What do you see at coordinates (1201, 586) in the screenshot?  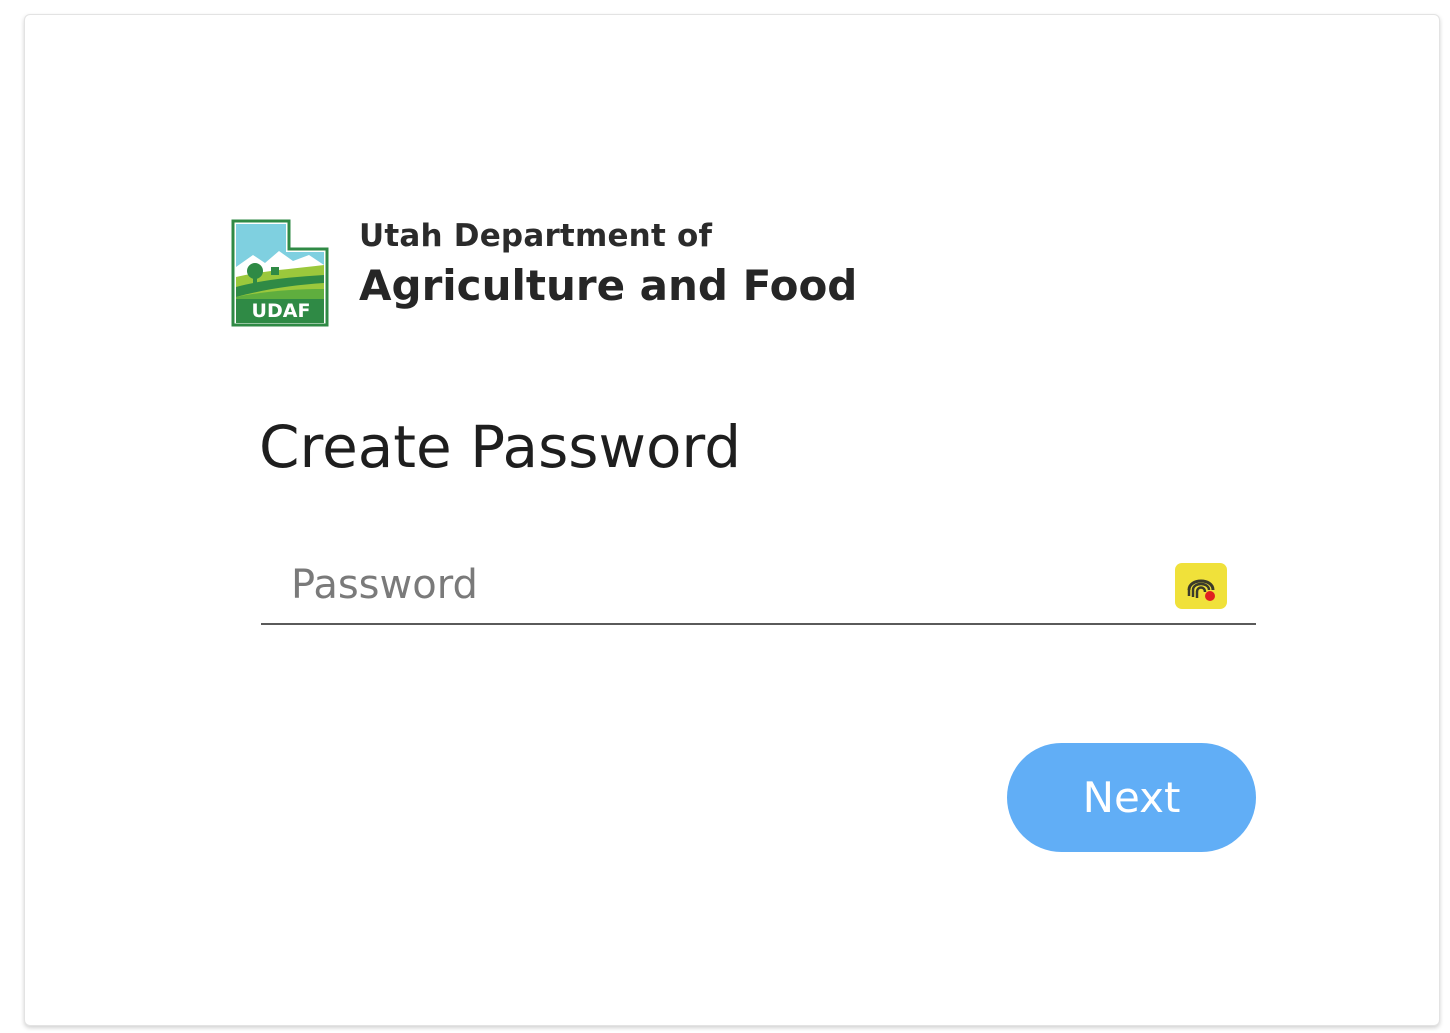 I see `password-manager-icon` at bounding box center [1201, 586].